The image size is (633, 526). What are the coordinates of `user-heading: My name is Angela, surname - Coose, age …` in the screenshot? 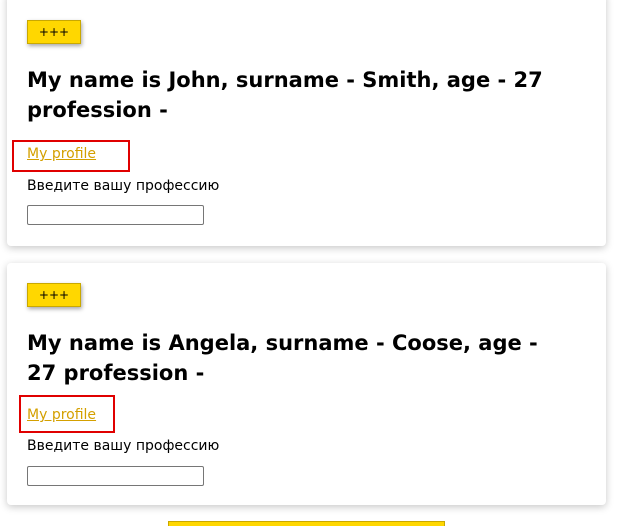 It's located at (282, 358).